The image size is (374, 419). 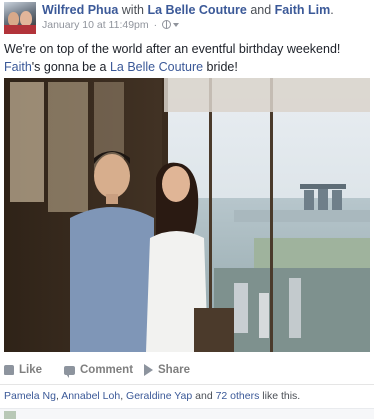 I want to click on like-icon, so click(x=9, y=370).